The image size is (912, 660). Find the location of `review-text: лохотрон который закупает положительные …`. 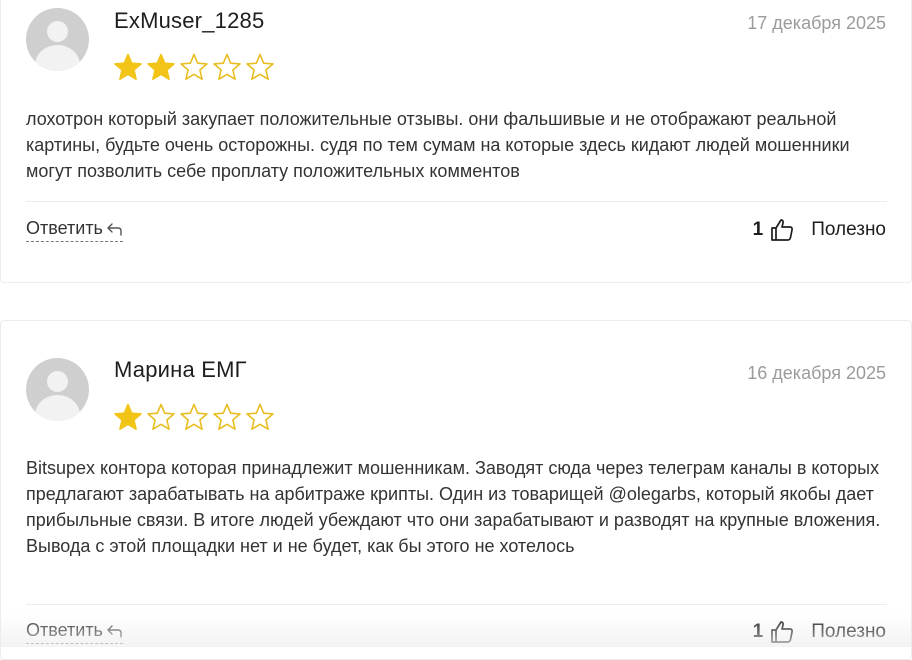

review-text: лохотрон который закупает положительные … is located at coordinates (457, 145).